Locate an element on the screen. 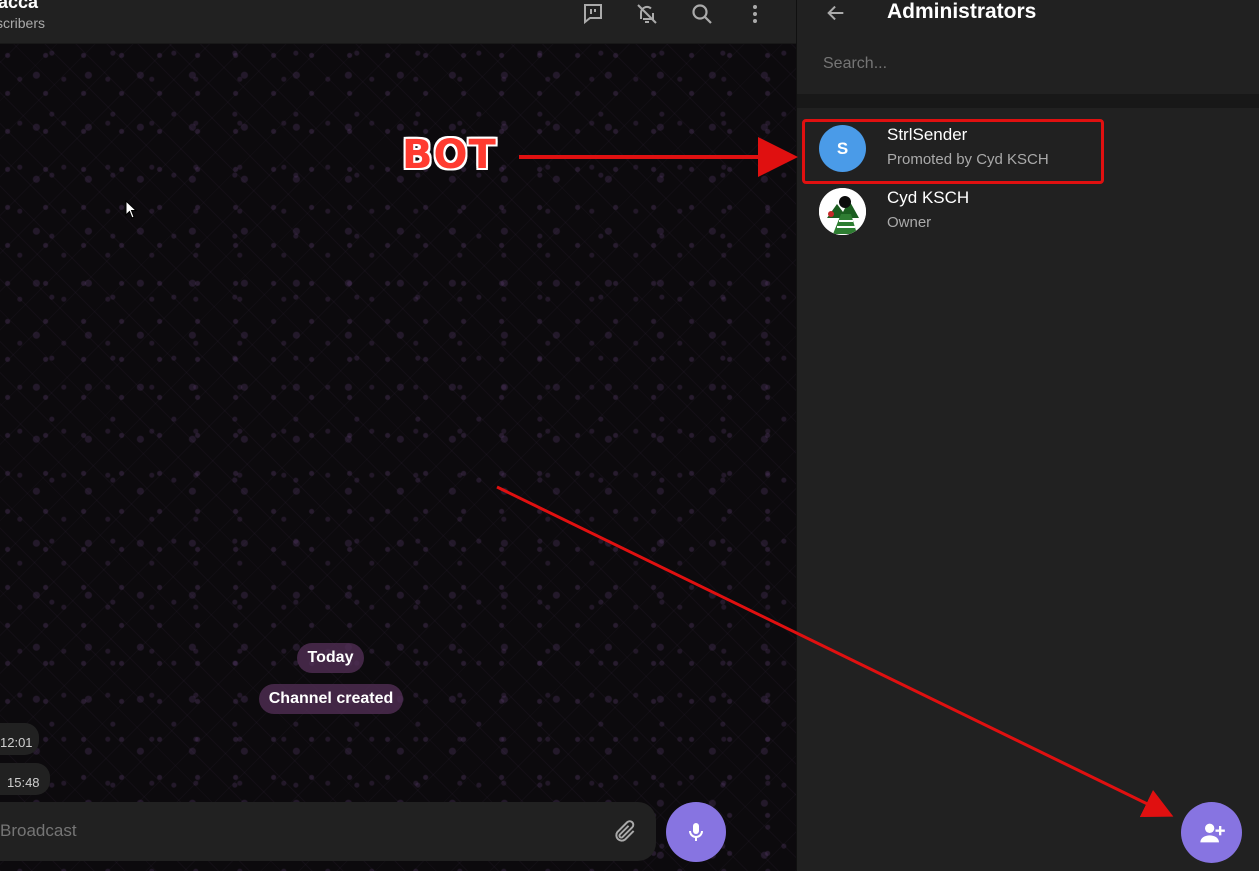 This screenshot has width=1259, height=871. panel-header: Administrators is located at coordinates (1028, 22).